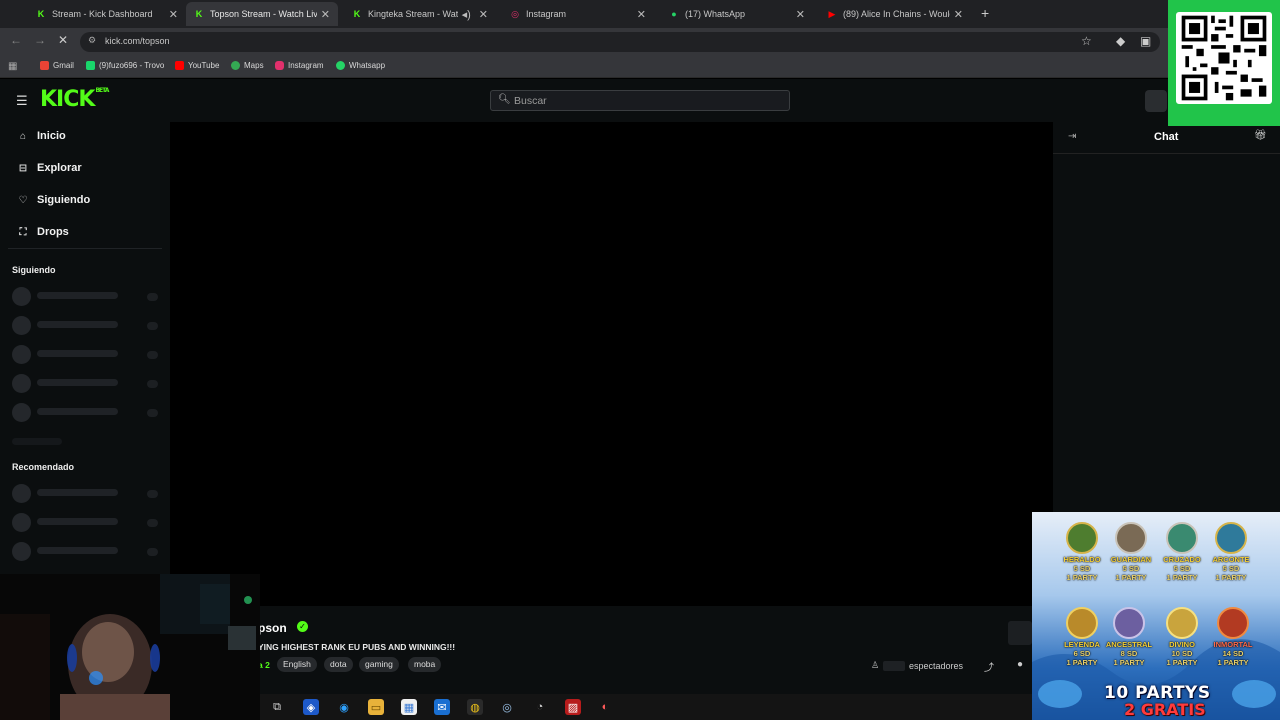  Describe the element at coordinates (1131, 538) in the screenshot. I see `guardian-medal-icon` at that location.